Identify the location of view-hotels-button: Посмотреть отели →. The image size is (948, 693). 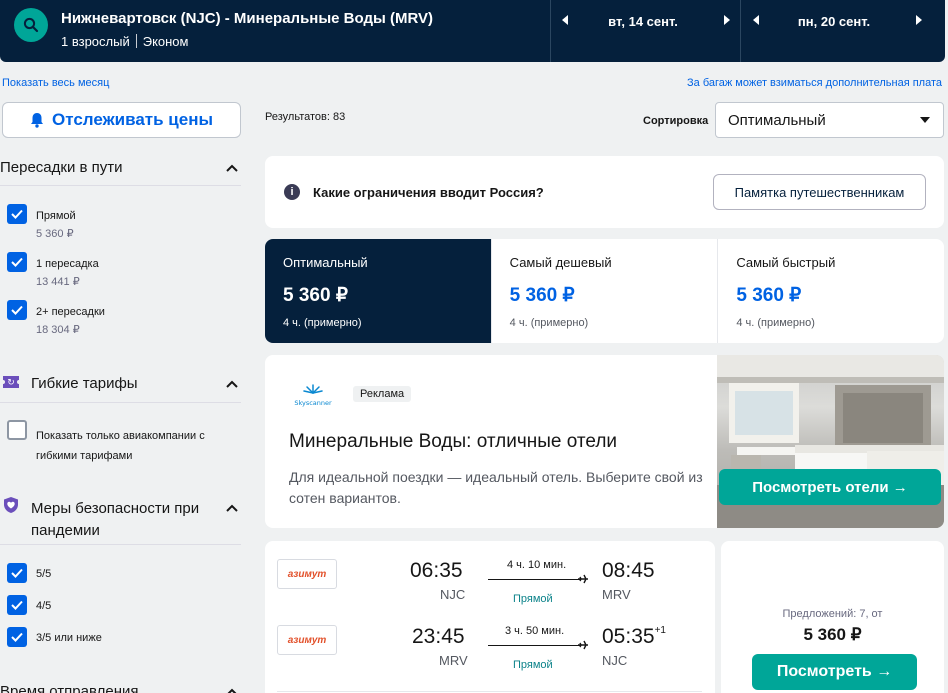
(830, 487).